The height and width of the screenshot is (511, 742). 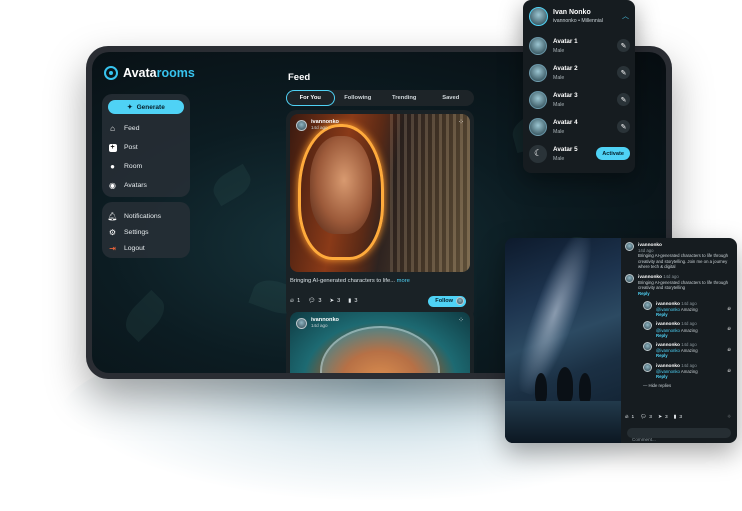 What do you see at coordinates (358, 98) in the screenshot?
I see `tab-following: Following` at bounding box center [358, 98].